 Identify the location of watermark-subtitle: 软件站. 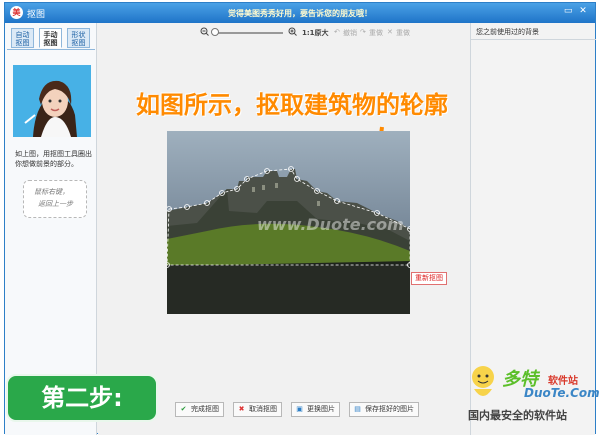
(563, 381).